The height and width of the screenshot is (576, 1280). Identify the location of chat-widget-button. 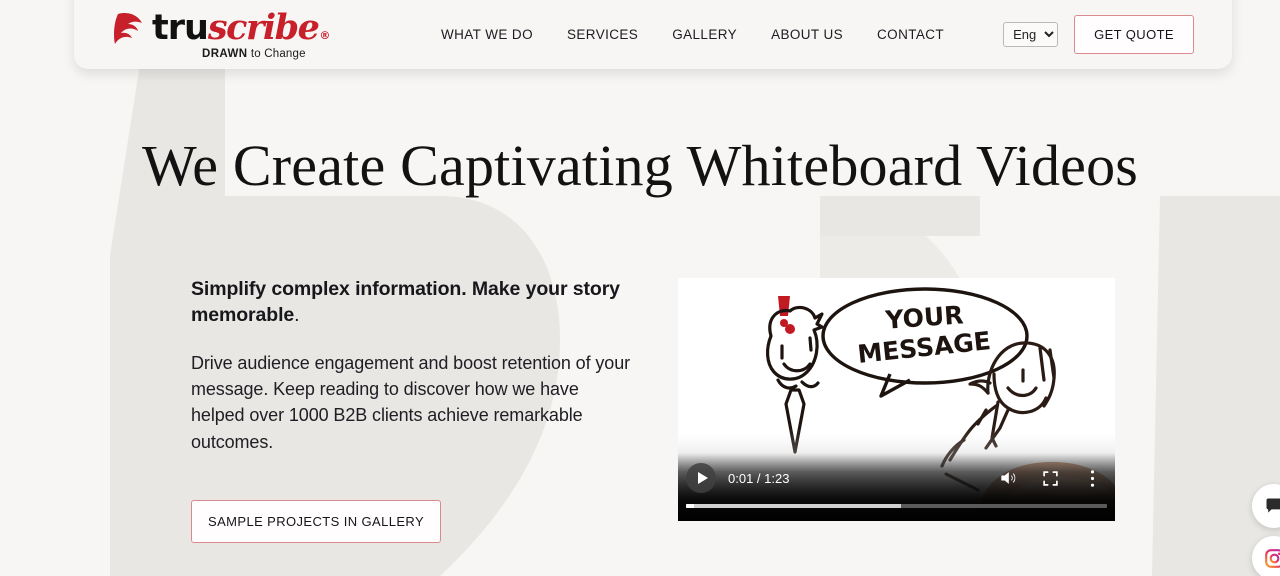
(1266, 506).